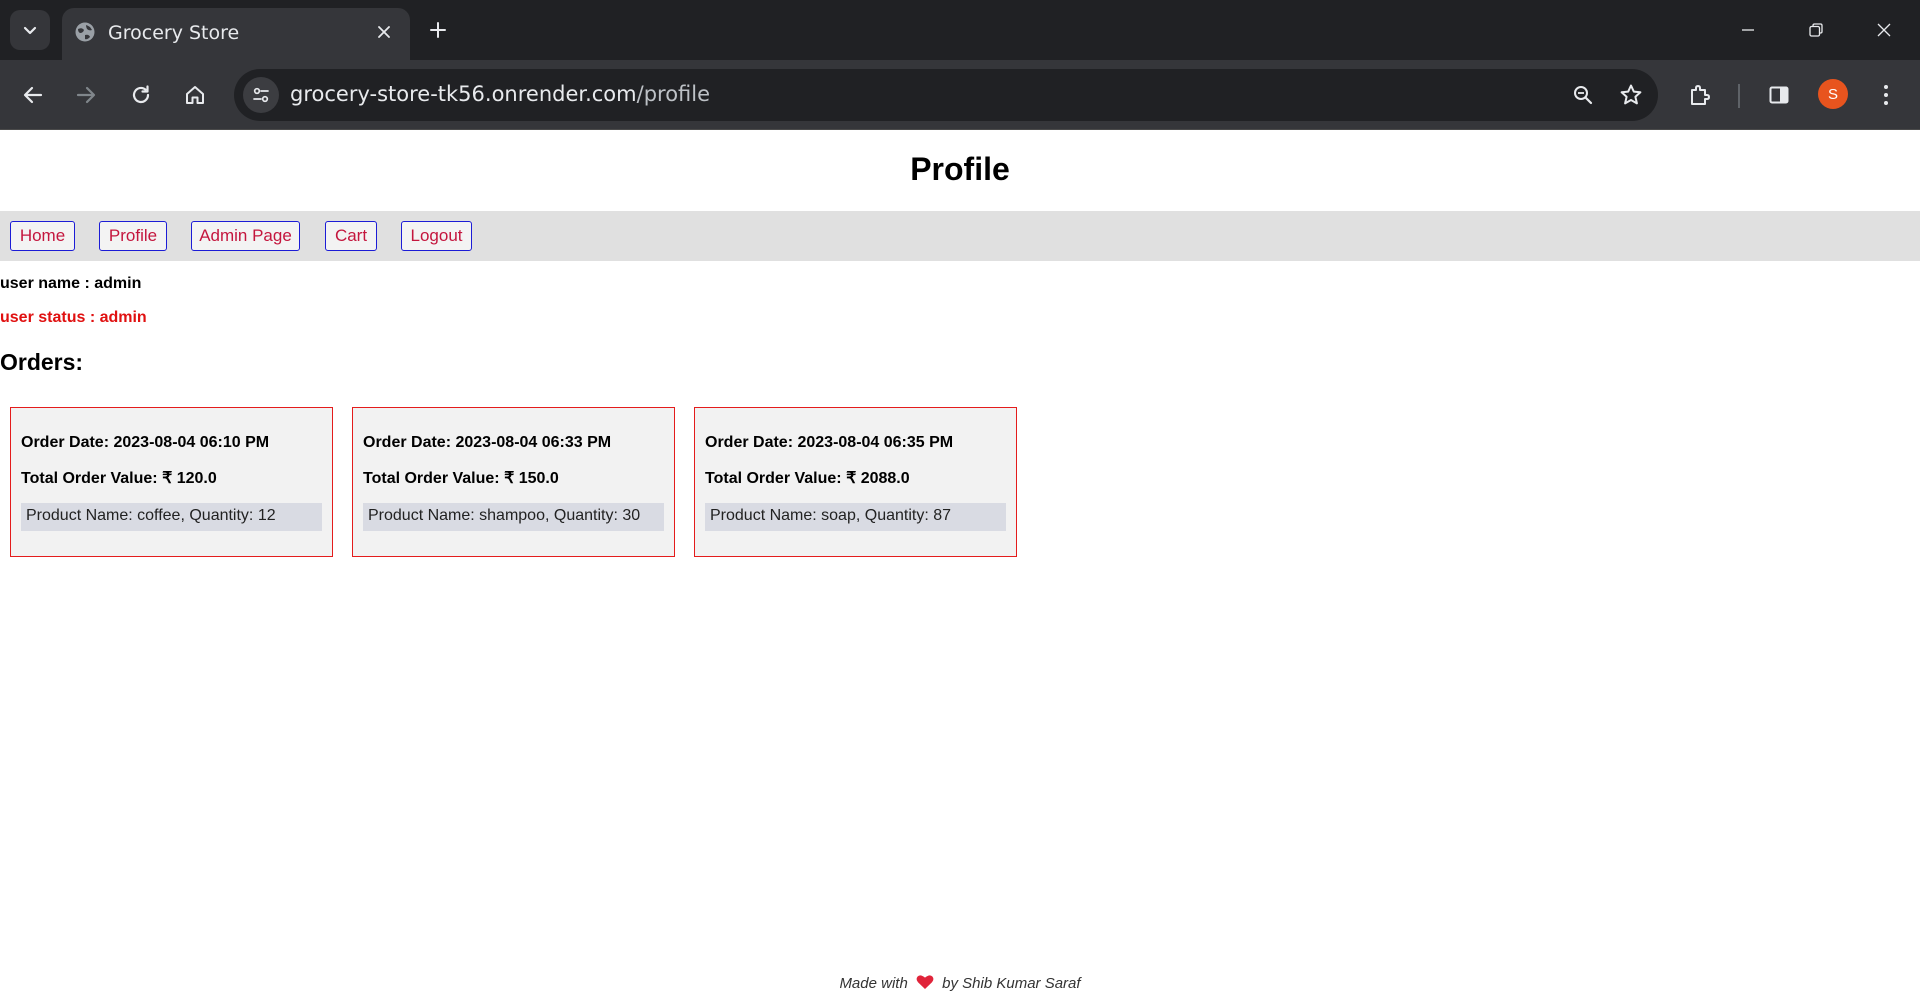 Image resolution: width=1920 pixels, height=996 pixels. What do you see at coordinates (829, 442) in the screenshot?
I see `order-date: Order Date: 2023-08-04 06:35 PM` at bounding box center [829, 442].